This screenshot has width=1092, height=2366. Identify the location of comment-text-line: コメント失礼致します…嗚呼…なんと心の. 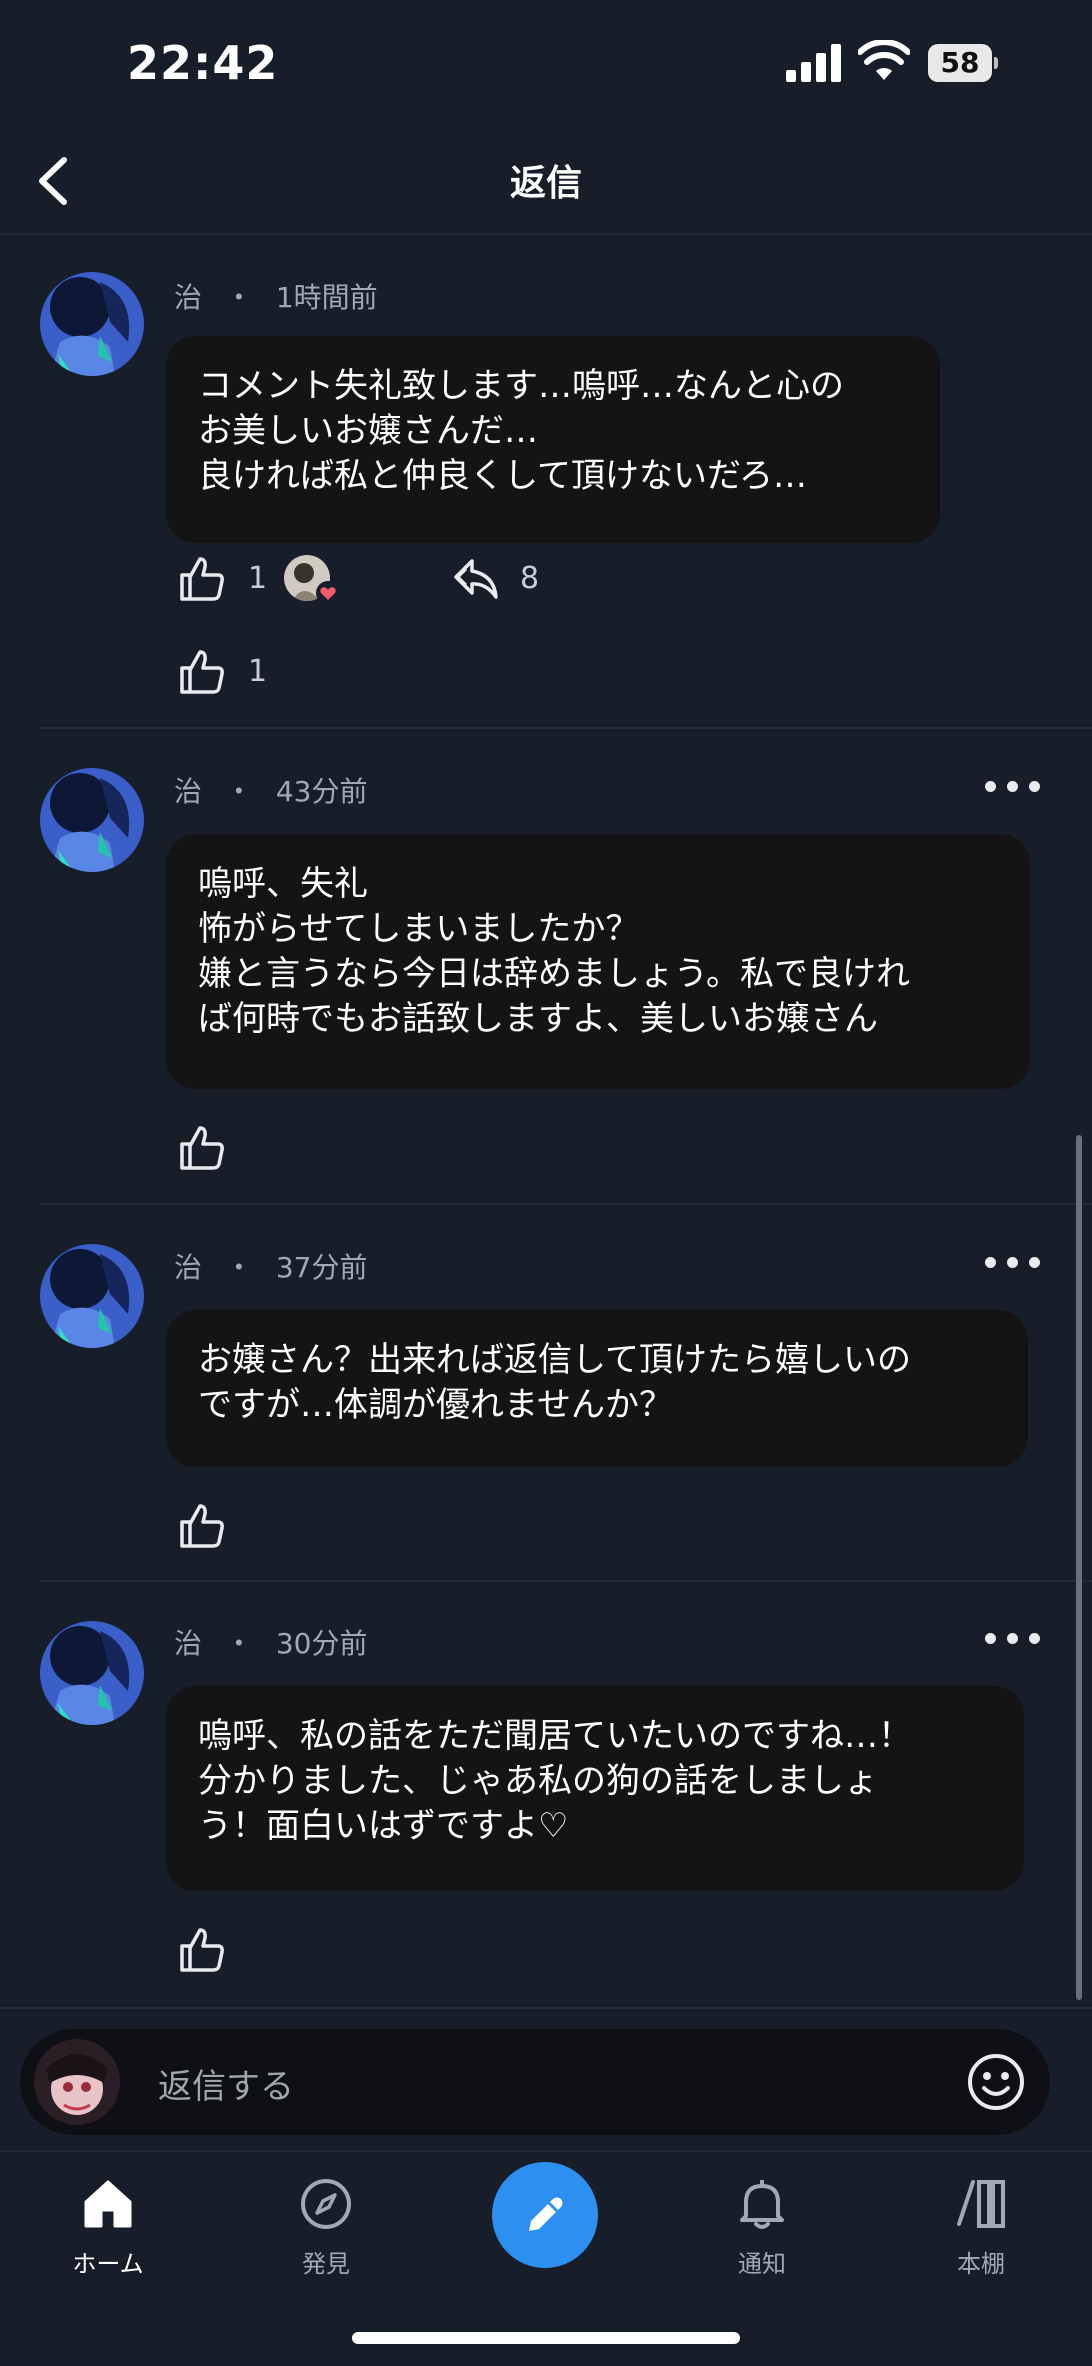
(521, 386).